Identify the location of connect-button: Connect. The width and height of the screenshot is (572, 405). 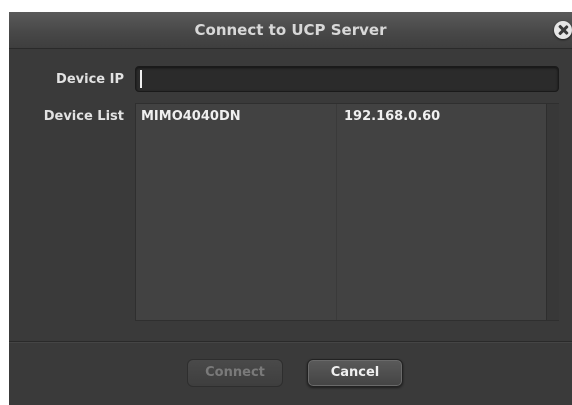
(235, 373).